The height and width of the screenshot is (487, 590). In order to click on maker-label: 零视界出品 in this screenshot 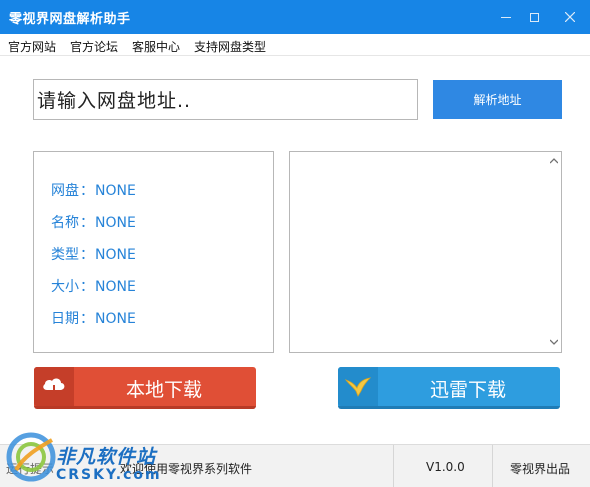, I will do `click(540, 469)`.